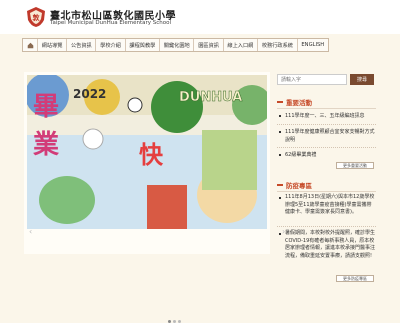  Describe the element at coordinates (89, 94) in the screenshot. I see `banner-year: 2022` at that location.